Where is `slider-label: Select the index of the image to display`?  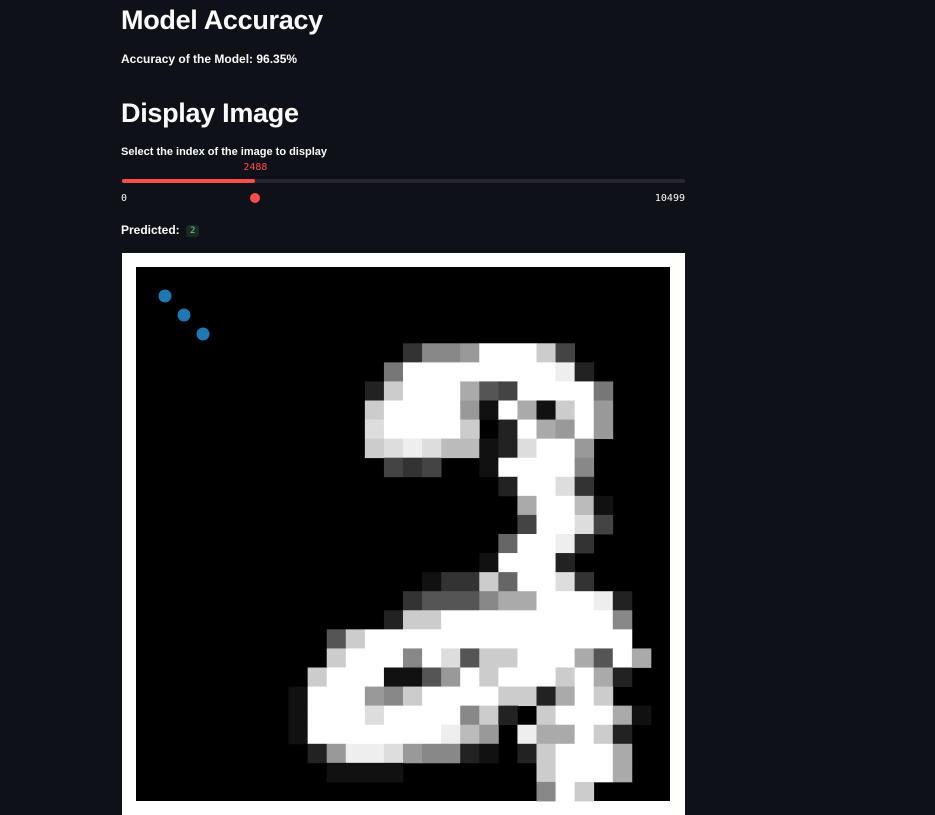 slider-label: Select the index of the image to display is located at coordinates (224, 152).